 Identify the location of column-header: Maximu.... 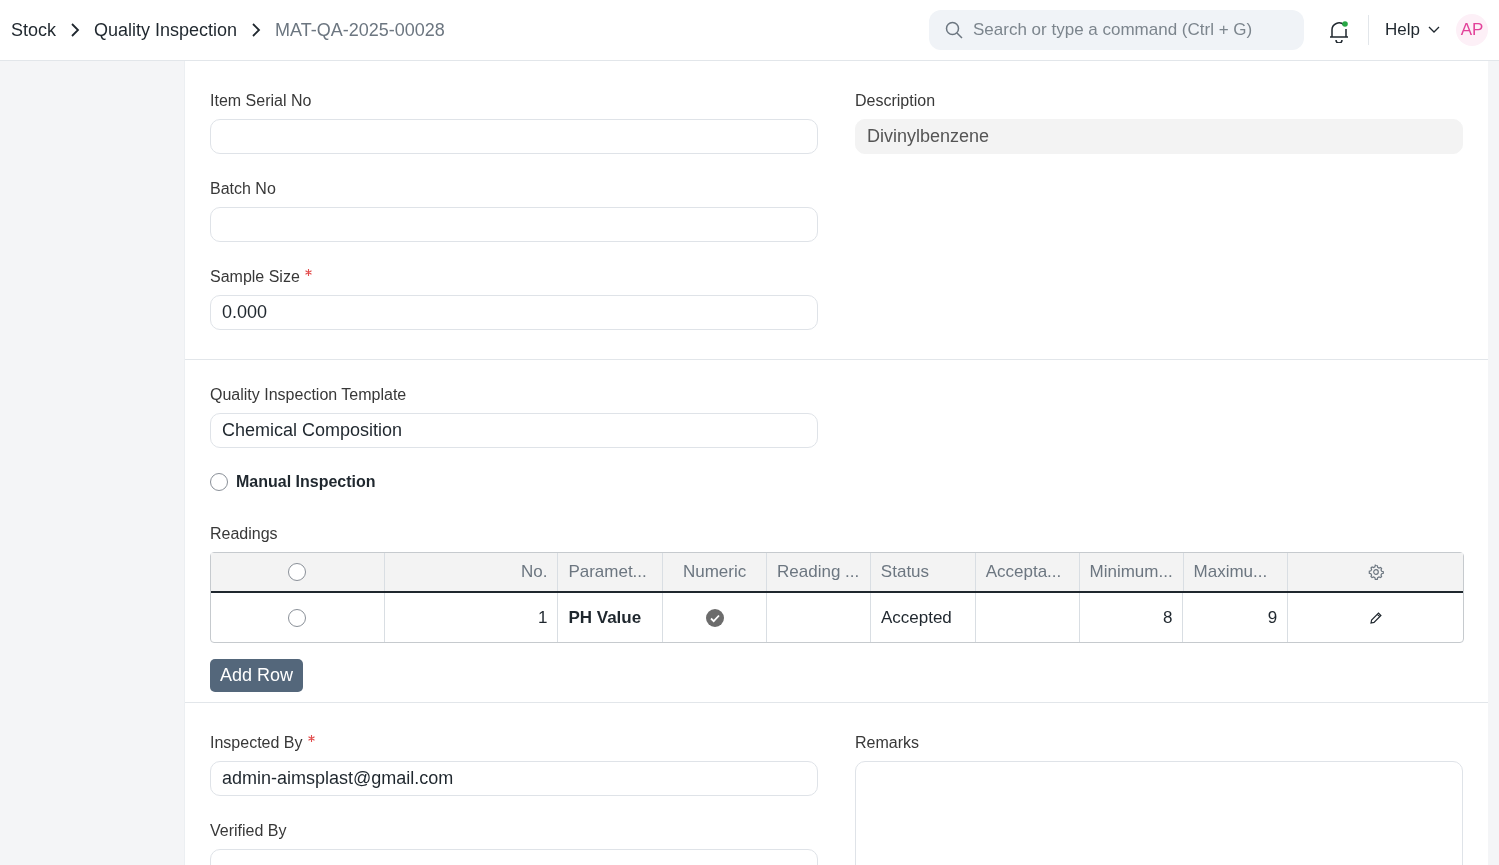
(1236, 572).